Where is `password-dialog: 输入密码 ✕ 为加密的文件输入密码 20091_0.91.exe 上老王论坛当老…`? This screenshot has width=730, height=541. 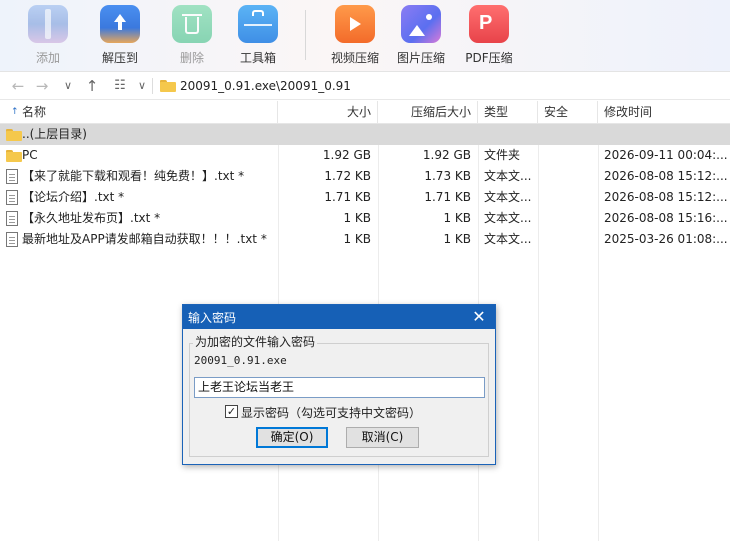 password-dialog: 输入密码 ✕ 为加密的文件输入密码 20091_0.91.exe 上老王论坛当老… is located at coordinates (339, 384).